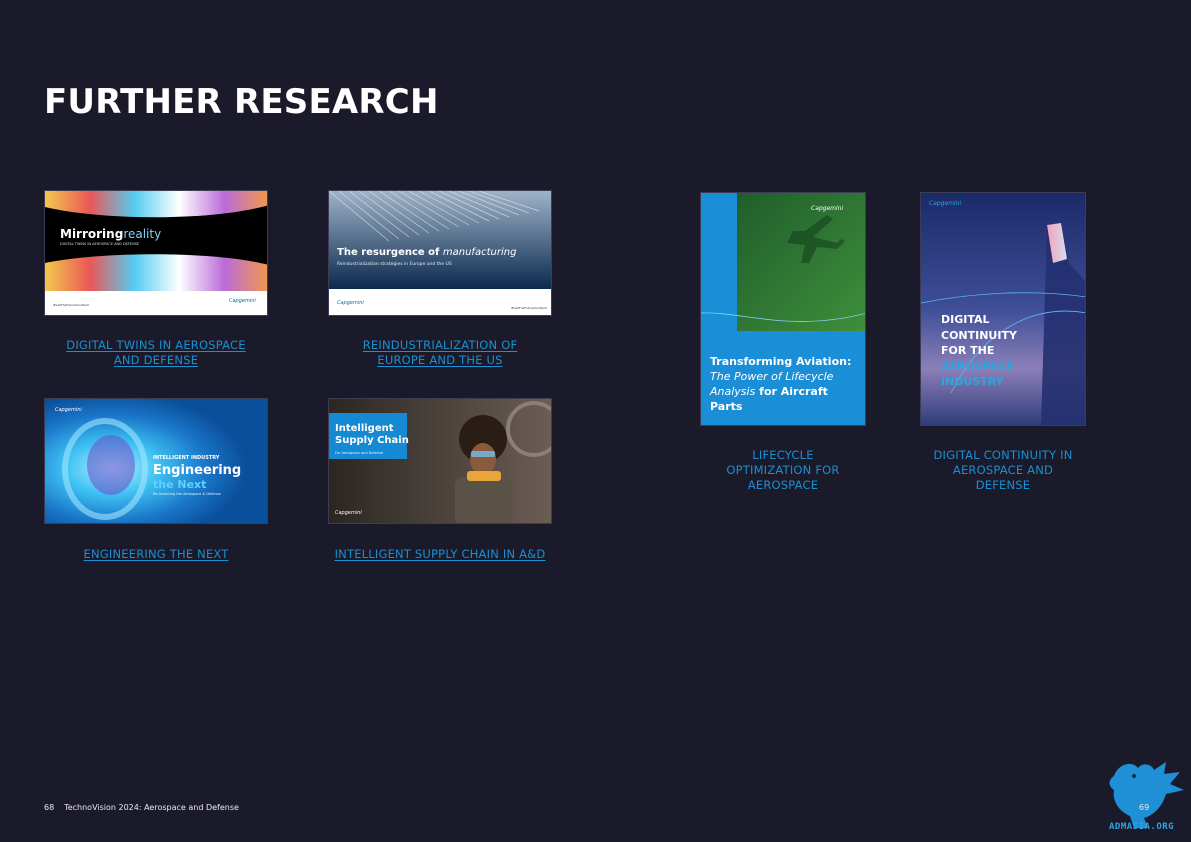 This screenshot has height=842, width=1191. What do you see at coordinates (156, 360) in the screenshot?
I see `link-line: AND DEFENSE` at bounding box center [156, 360].